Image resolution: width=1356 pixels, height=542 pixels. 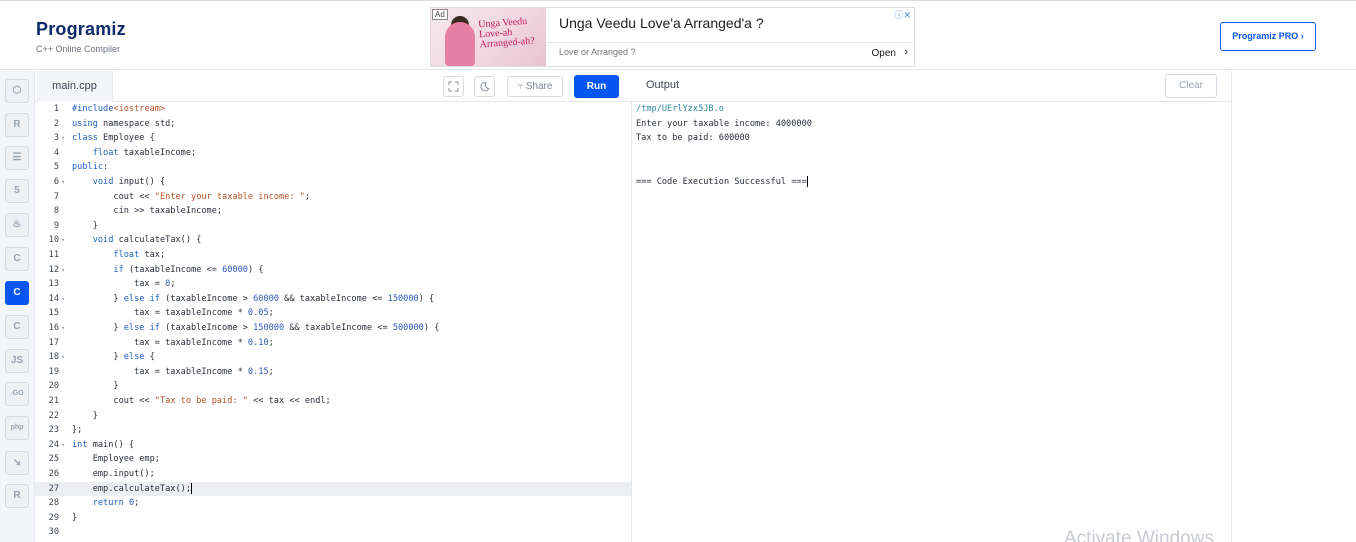 I want to click on code-line: 4 float taxableIncome;, so click(x=333, y=153).